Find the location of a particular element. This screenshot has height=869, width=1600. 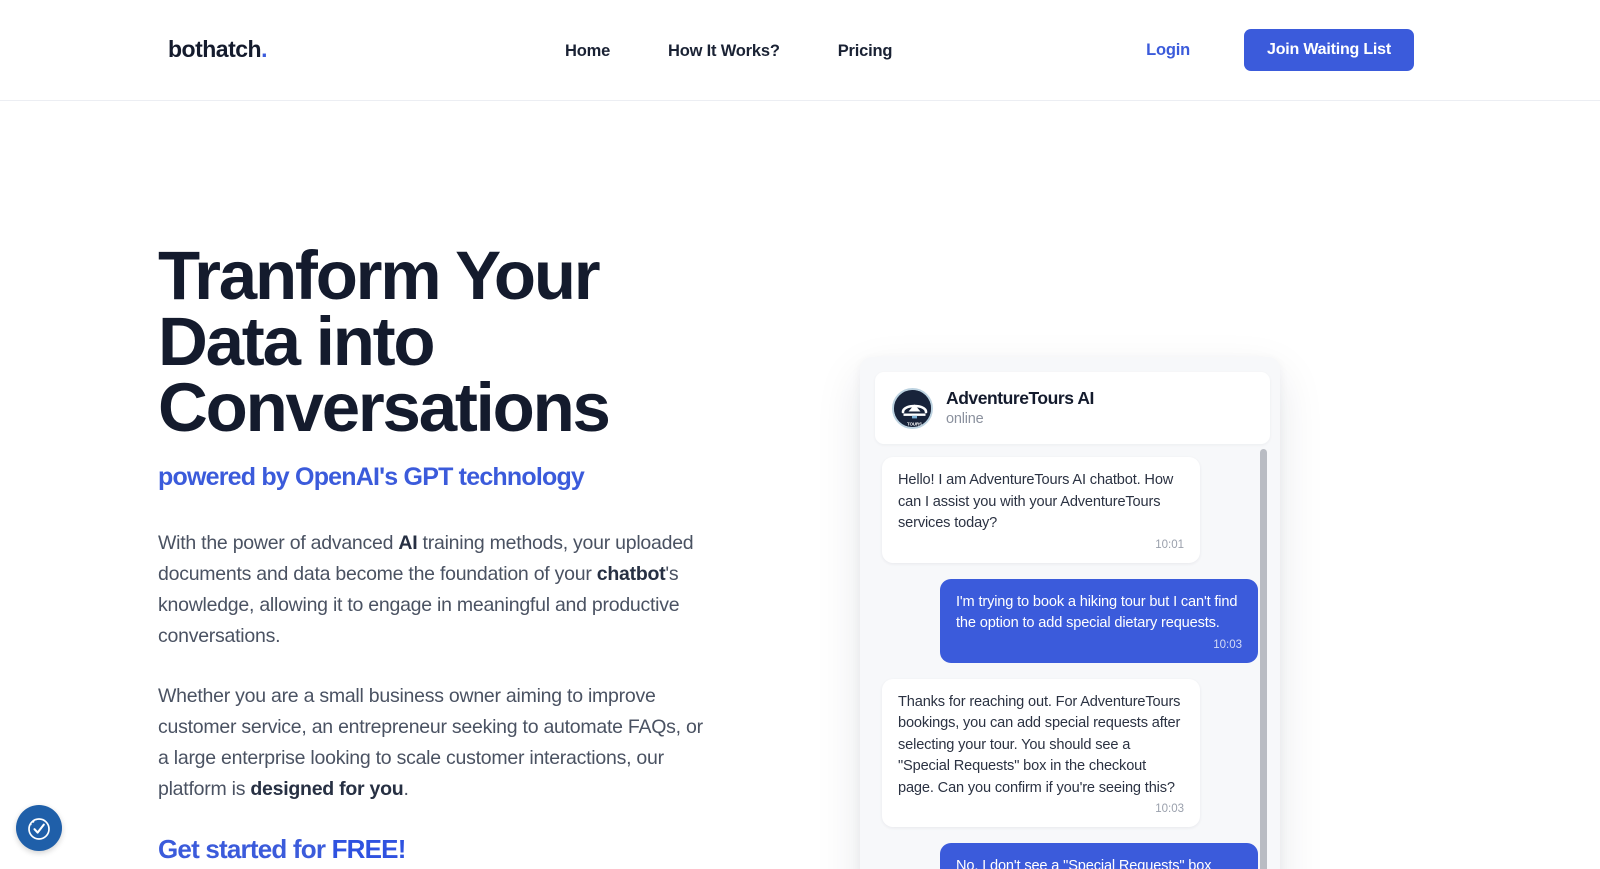

login-link: Login is located at coordinates (1168, 50).